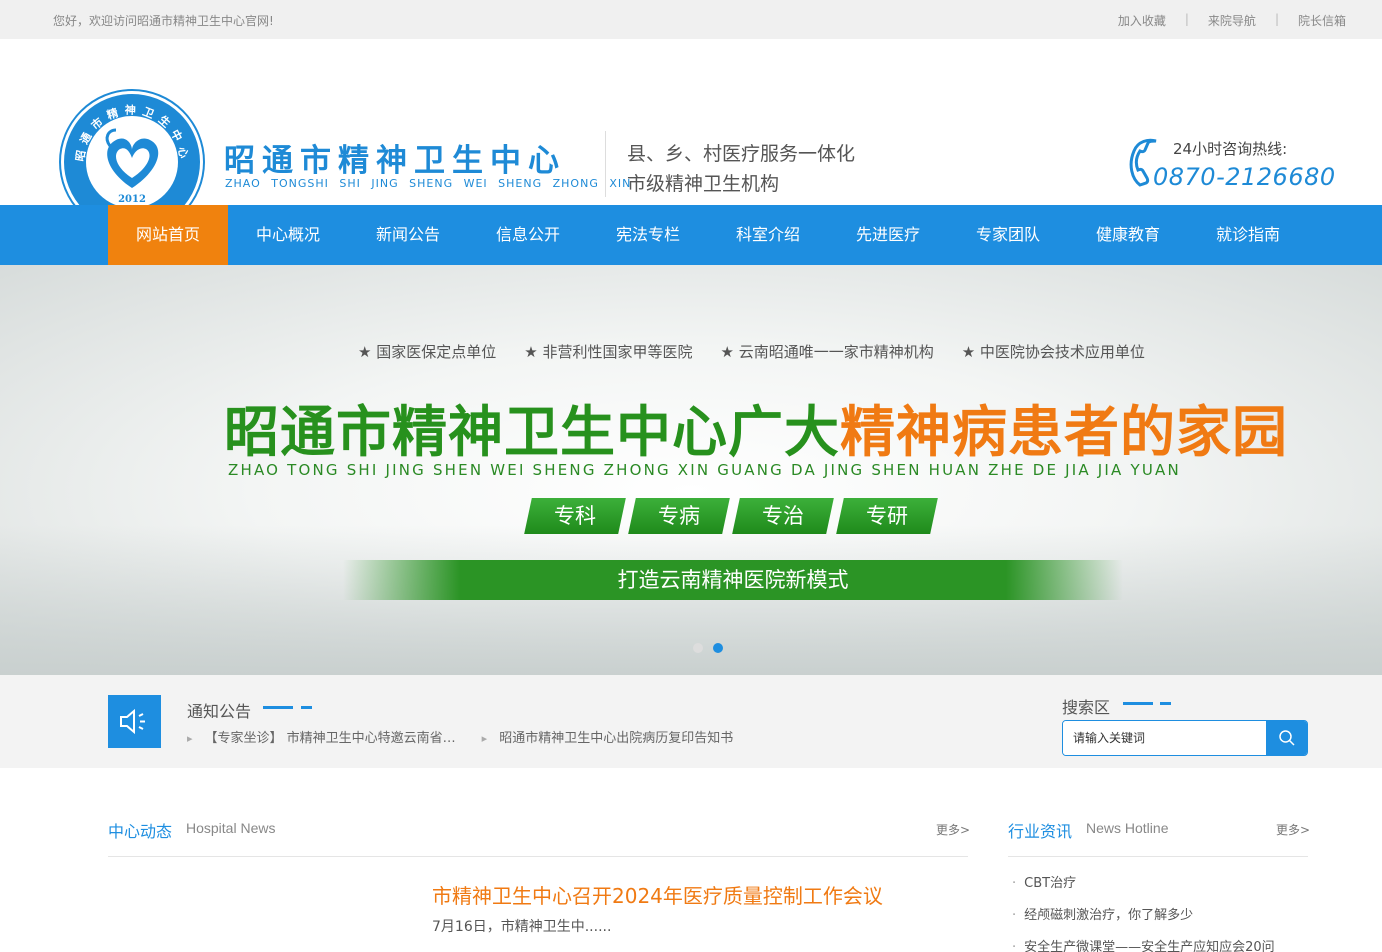  Describe the element at coordinates (1040, 831) in the screenshot. I see `industry-news-title: 行业资讯` at that location.